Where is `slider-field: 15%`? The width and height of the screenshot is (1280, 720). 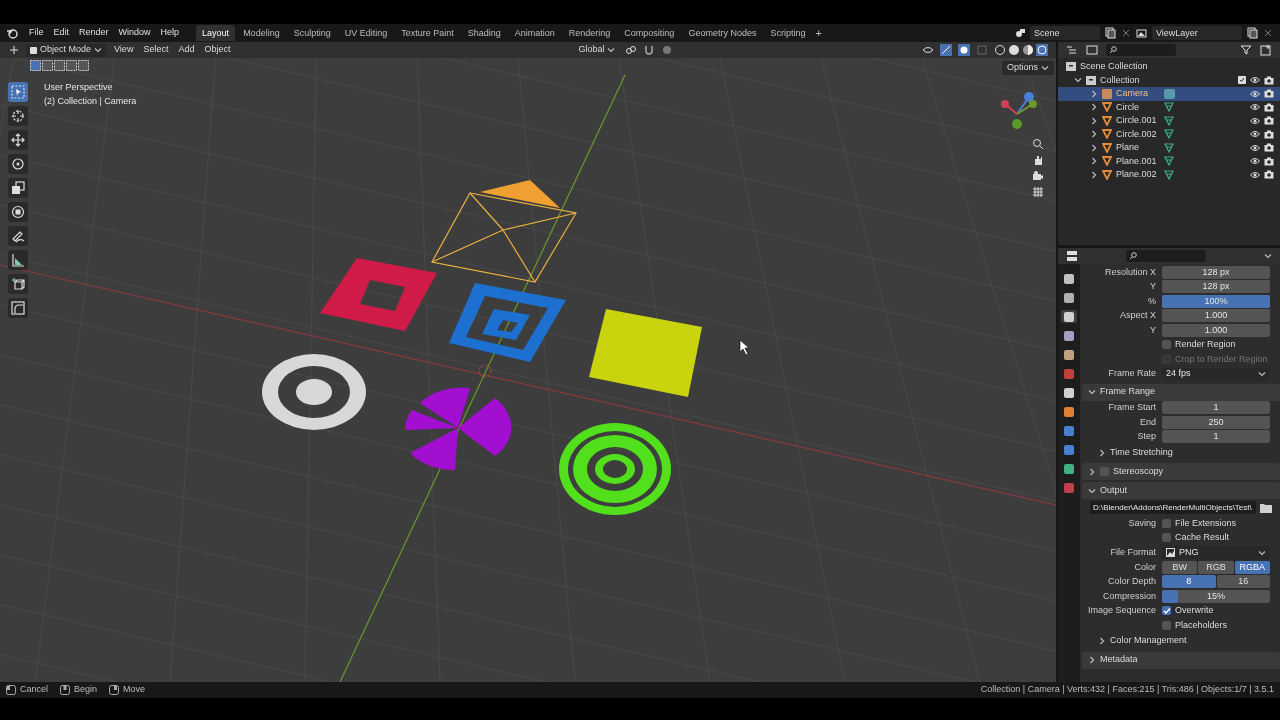 slider-field: 15% is located at coordinates (1216, 596).